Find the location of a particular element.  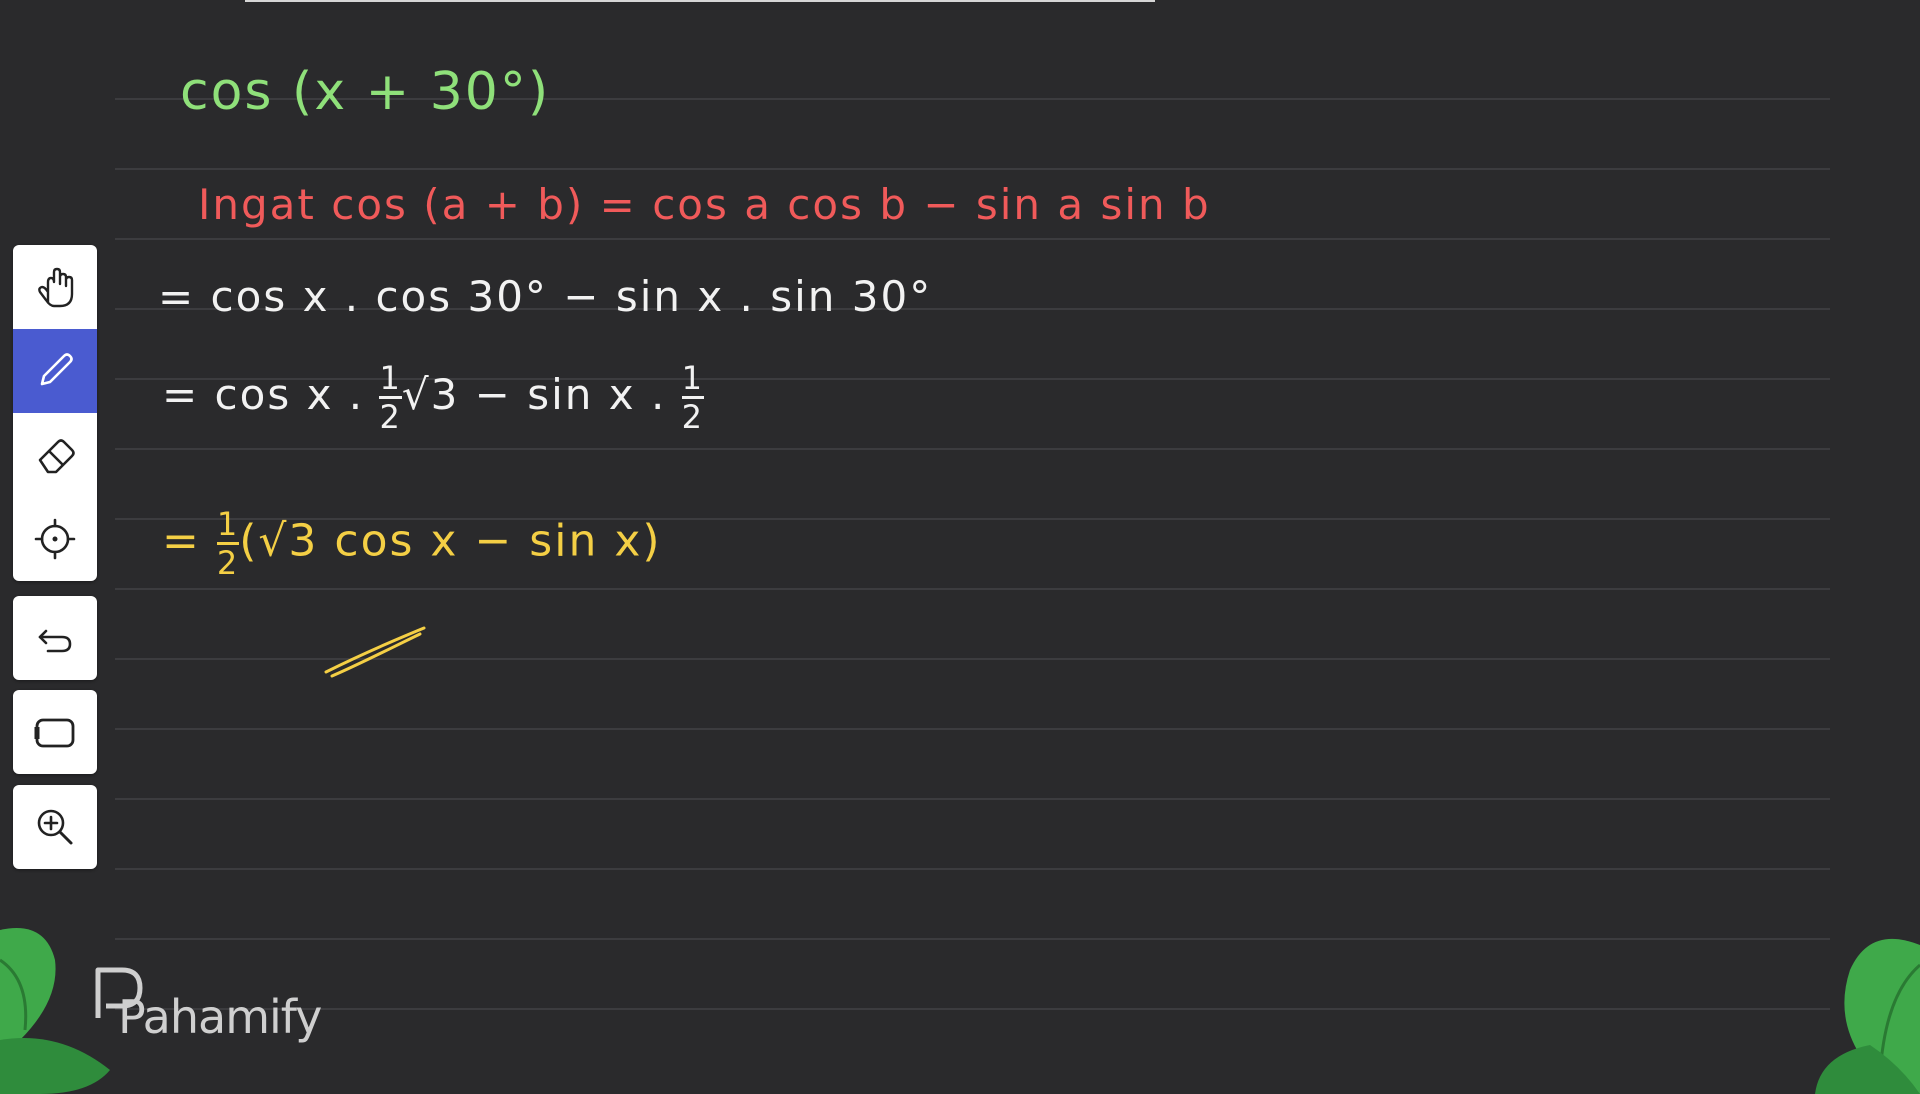

toolbar-zoom is located at coordinates (55, 827).